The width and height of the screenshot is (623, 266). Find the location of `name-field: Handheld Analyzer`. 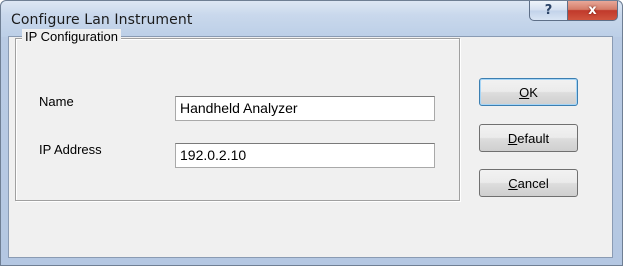

name-field: Handheld Analyzer is located at coordinates (305, 108).